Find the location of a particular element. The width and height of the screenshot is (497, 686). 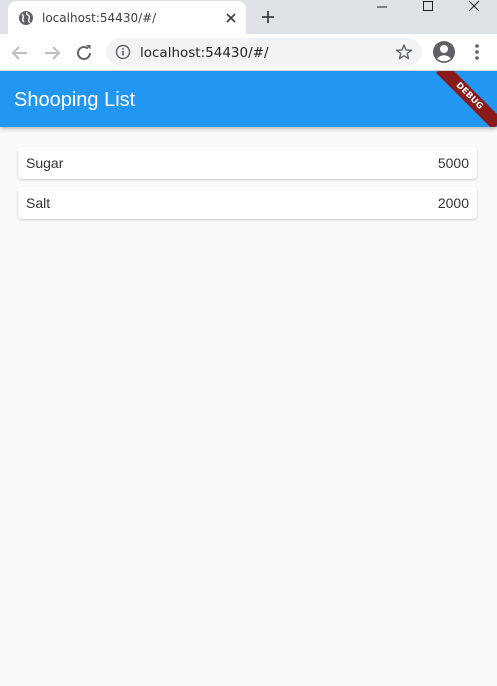

info-icon is located at coordinates (123, 52).